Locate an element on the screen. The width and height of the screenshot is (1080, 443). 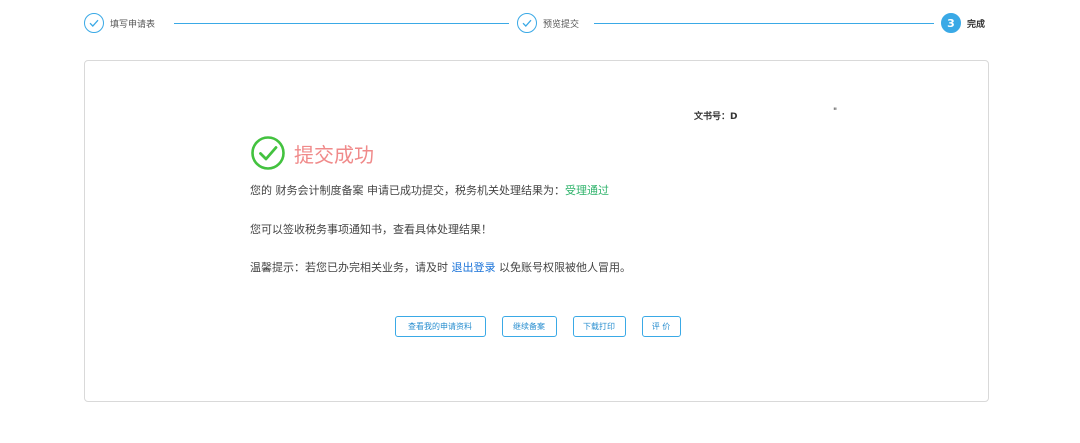
success-check-icon is located at coordinates (268, 153).